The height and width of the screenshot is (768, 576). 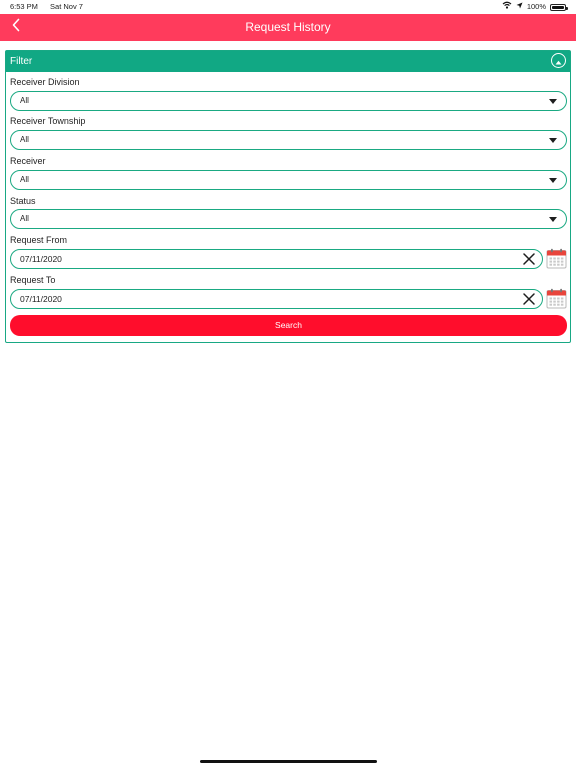 What do you see at coordinates (288, 61) in the screenshot?
I see `filter-header: Filter` at bounding box center [288, 61].